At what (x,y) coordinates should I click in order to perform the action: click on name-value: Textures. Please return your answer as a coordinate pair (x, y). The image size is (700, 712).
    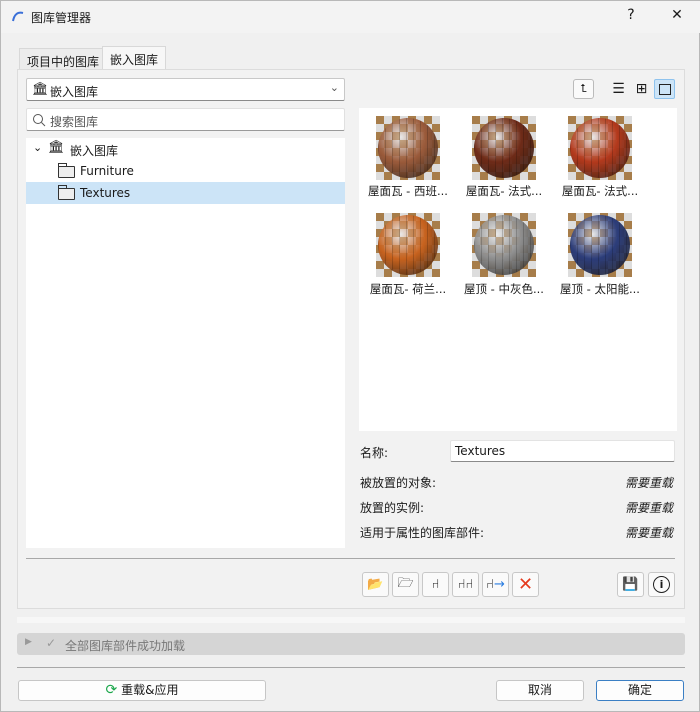
    Looking at the image, I should click on (480, 451).